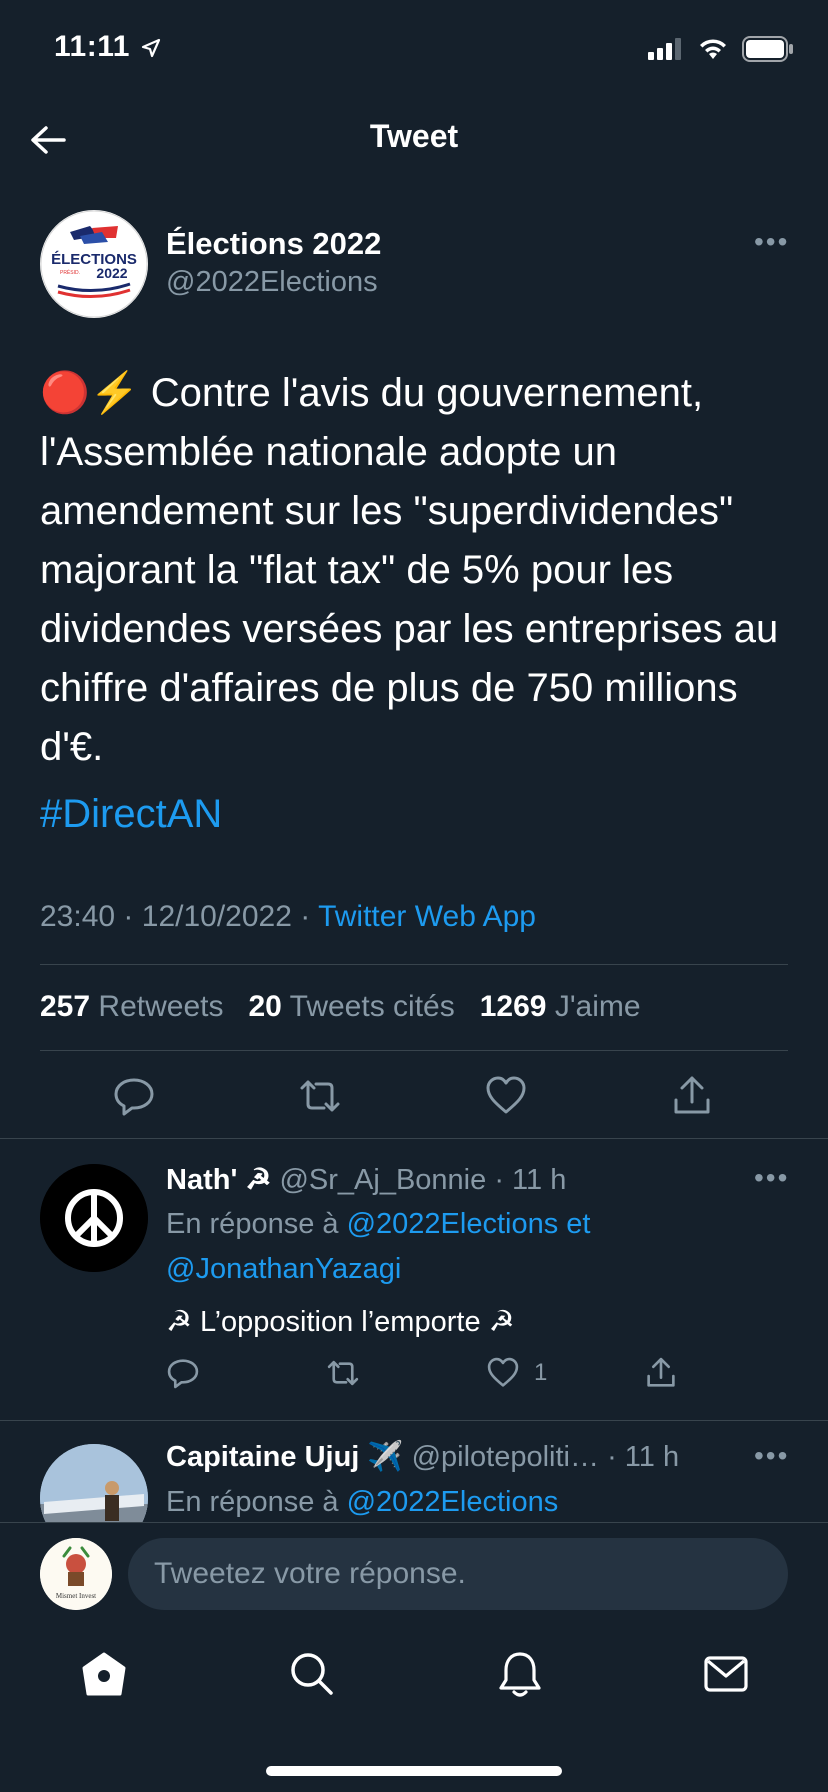 The width and height of the screenshot is (828, 1792). I want to click on quotes-stat: 20 Tweets cités, so click(351, 1006).